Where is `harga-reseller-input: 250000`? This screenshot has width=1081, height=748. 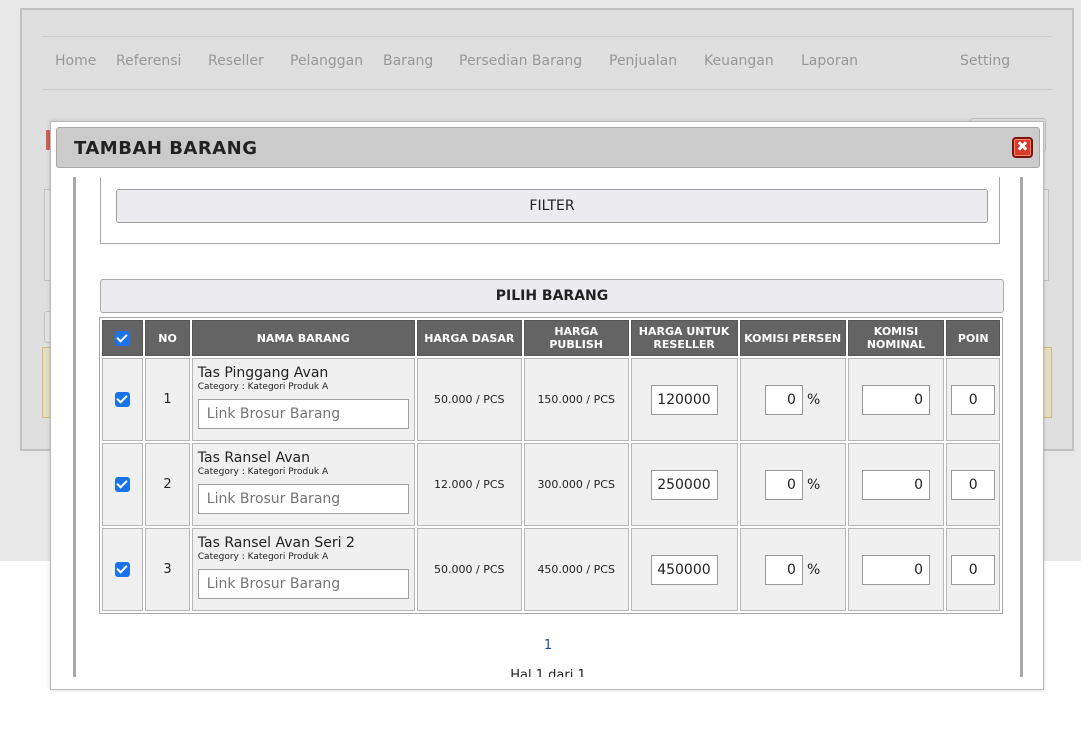 harga-reseller-input: 250000 is located at coordinates (684, 484).